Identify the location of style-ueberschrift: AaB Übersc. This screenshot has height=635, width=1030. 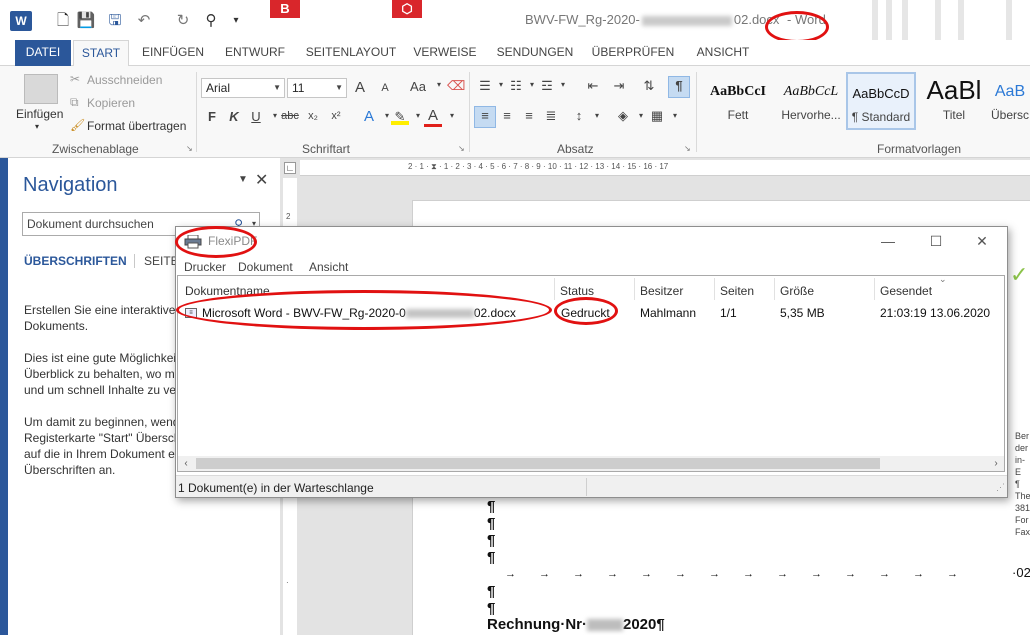
(1010, 101).